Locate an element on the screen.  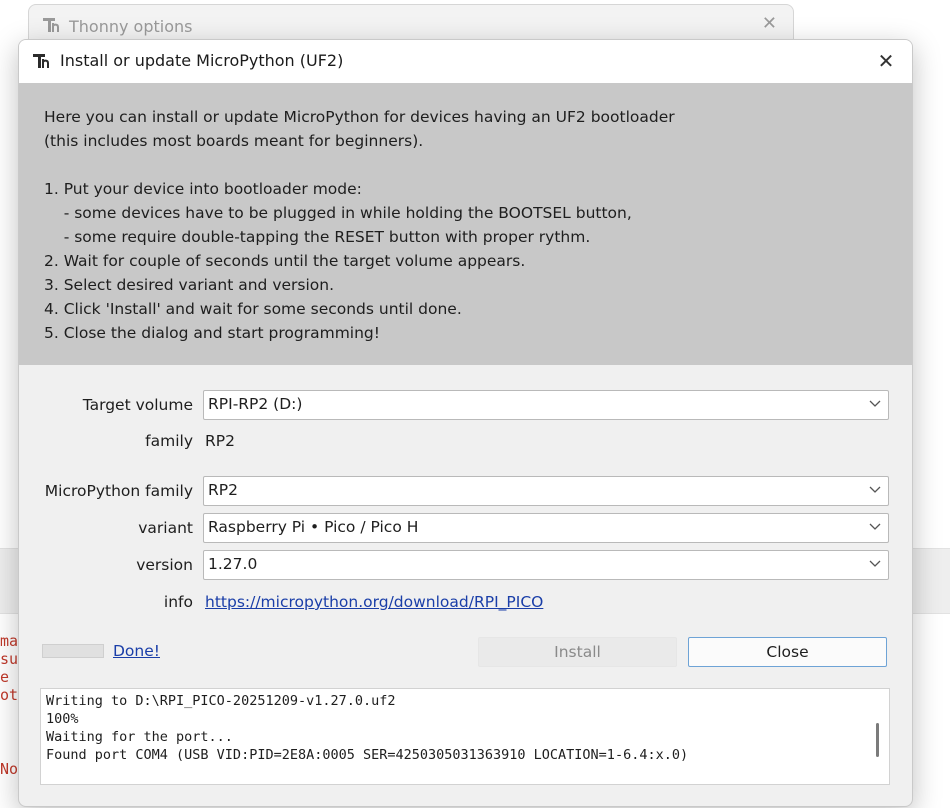
dialog-title: Install or update MicroPython (UF2) is located at coordinates (202, 60).